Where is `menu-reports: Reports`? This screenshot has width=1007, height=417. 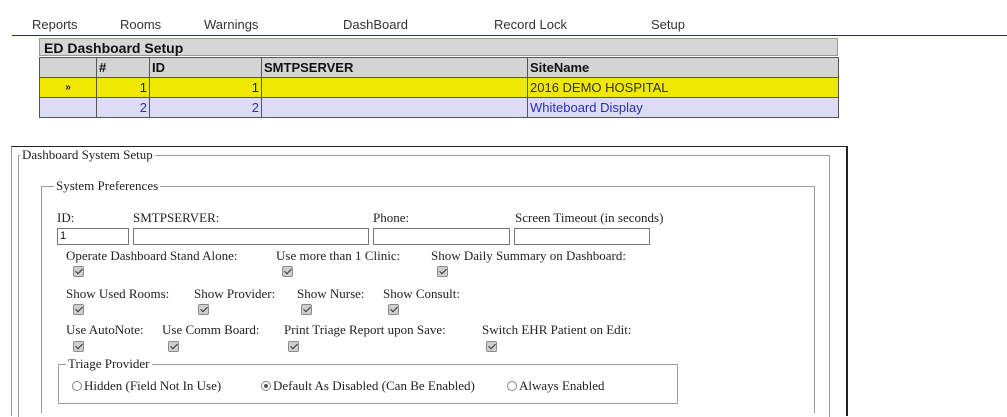
menu-reports: Reports is located at coordinates (55, 24).